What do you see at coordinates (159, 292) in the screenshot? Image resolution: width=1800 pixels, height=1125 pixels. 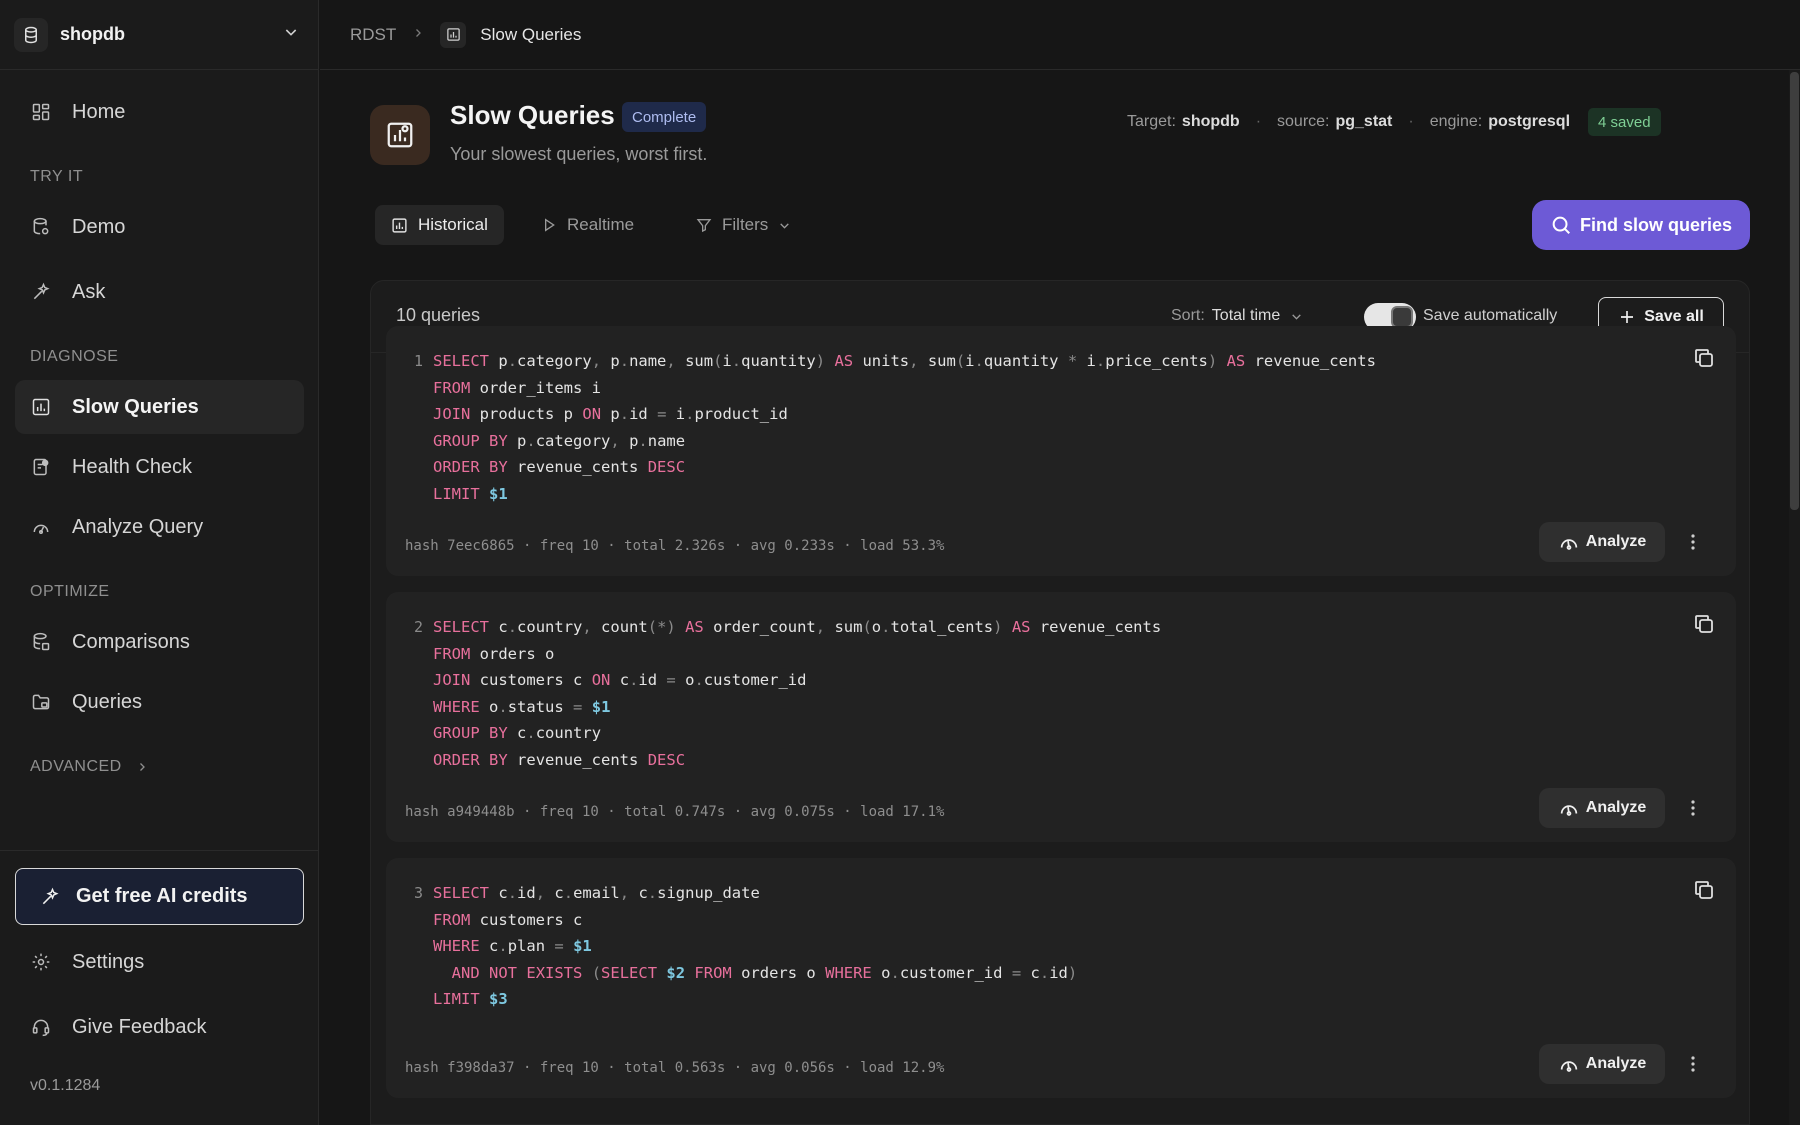 I see `sidebar-item-ask: Ask` at bounding box center [159, 292].